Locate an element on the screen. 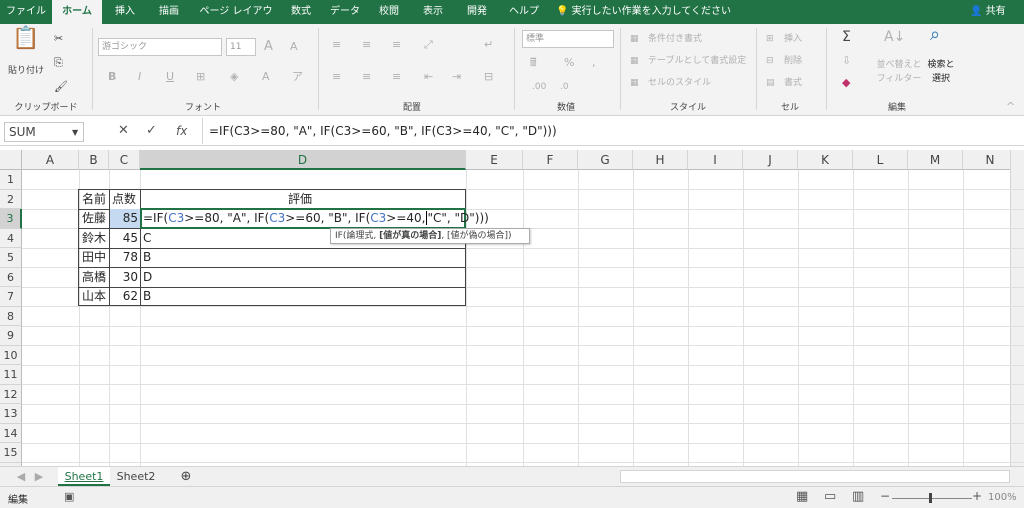 This screenshot has height=508, width=1024. format-as-table-icon: ▦ is located at coordinates (634, 61).